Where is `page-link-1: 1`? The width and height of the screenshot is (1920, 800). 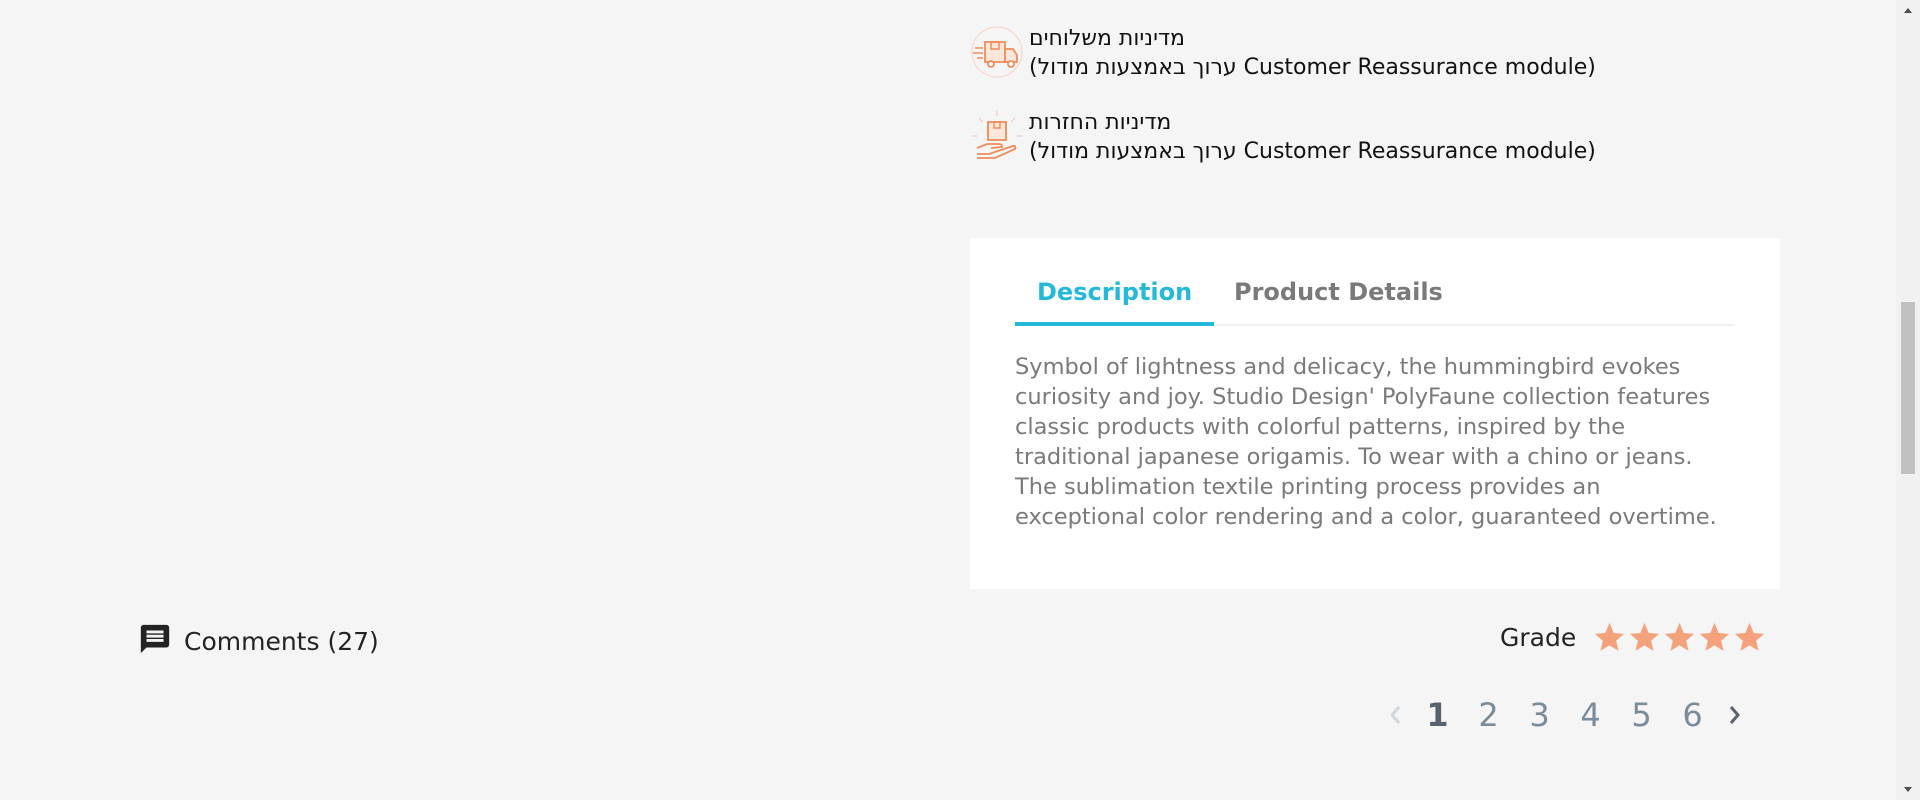 page-link-1: 1 is located at coordinates (1437, 715).